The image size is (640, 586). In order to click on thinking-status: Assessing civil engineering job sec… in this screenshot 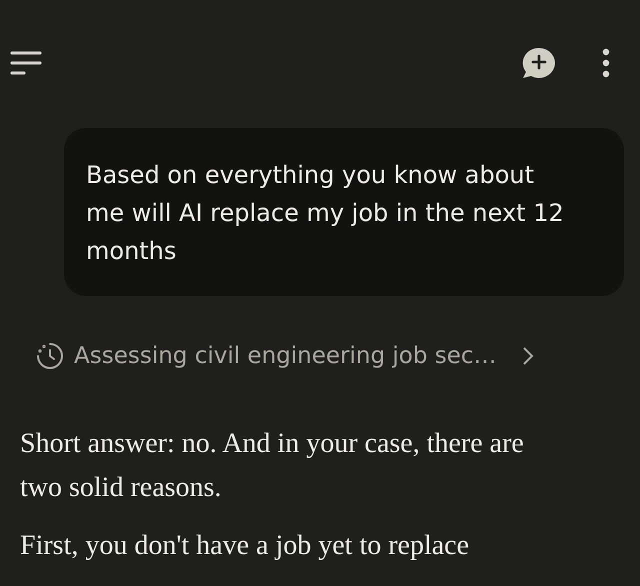, I will do `click(285, 356)`.